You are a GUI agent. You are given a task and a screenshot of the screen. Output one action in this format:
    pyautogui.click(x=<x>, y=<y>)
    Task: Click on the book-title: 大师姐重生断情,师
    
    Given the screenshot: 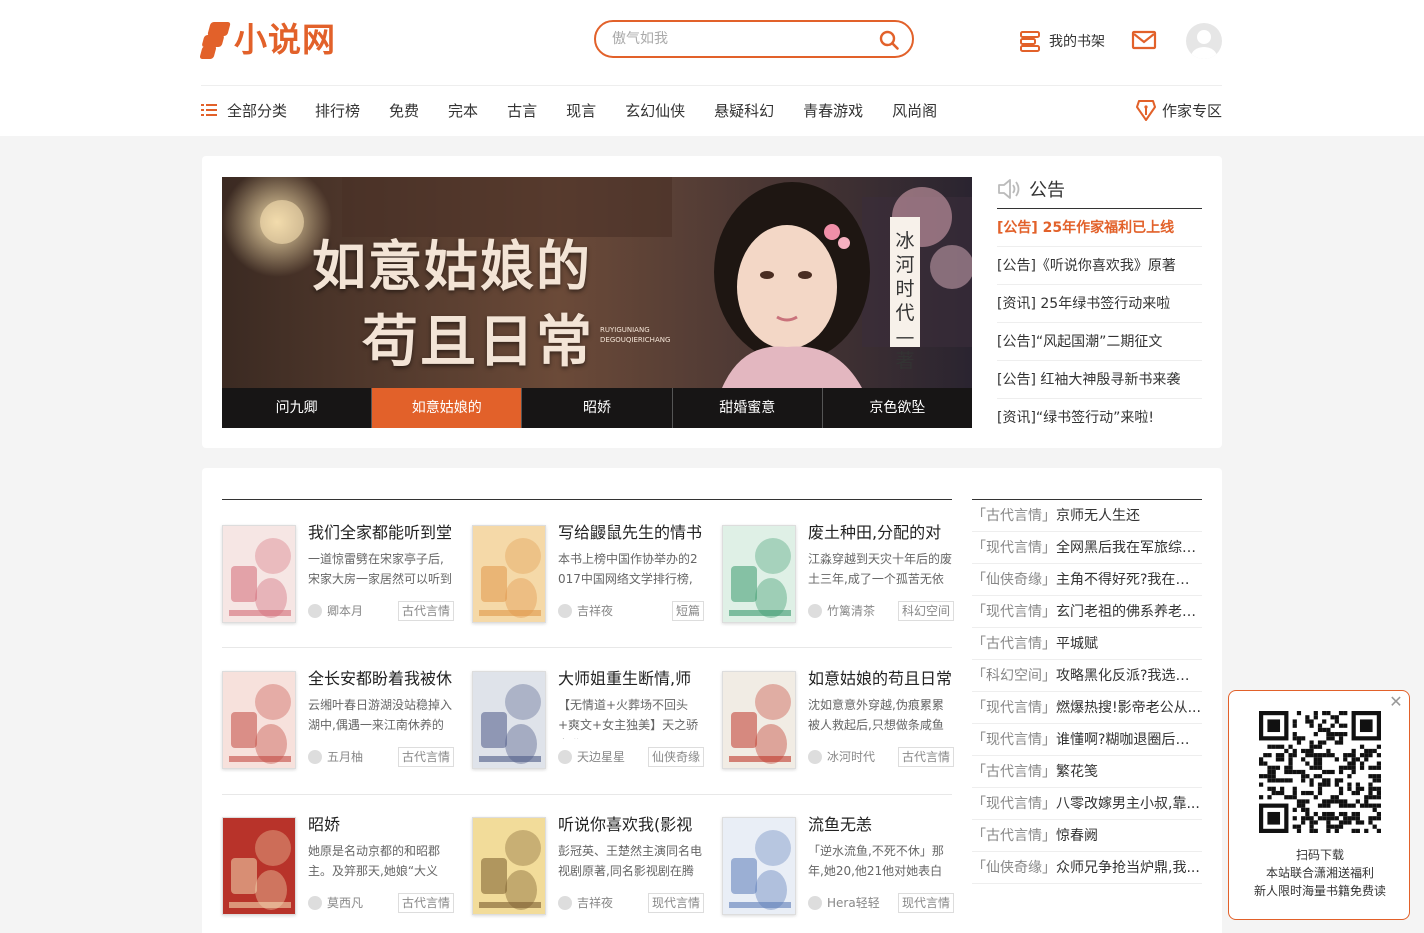 What is the action you would take?
    pyautogui.click(x=631, y=679)
    